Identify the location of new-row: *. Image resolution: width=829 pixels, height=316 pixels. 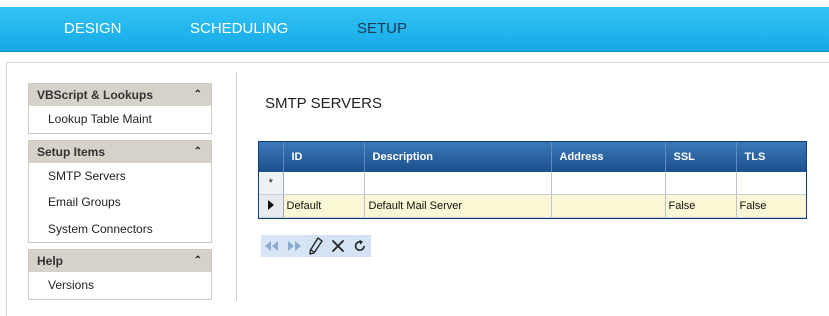
(532, 183).